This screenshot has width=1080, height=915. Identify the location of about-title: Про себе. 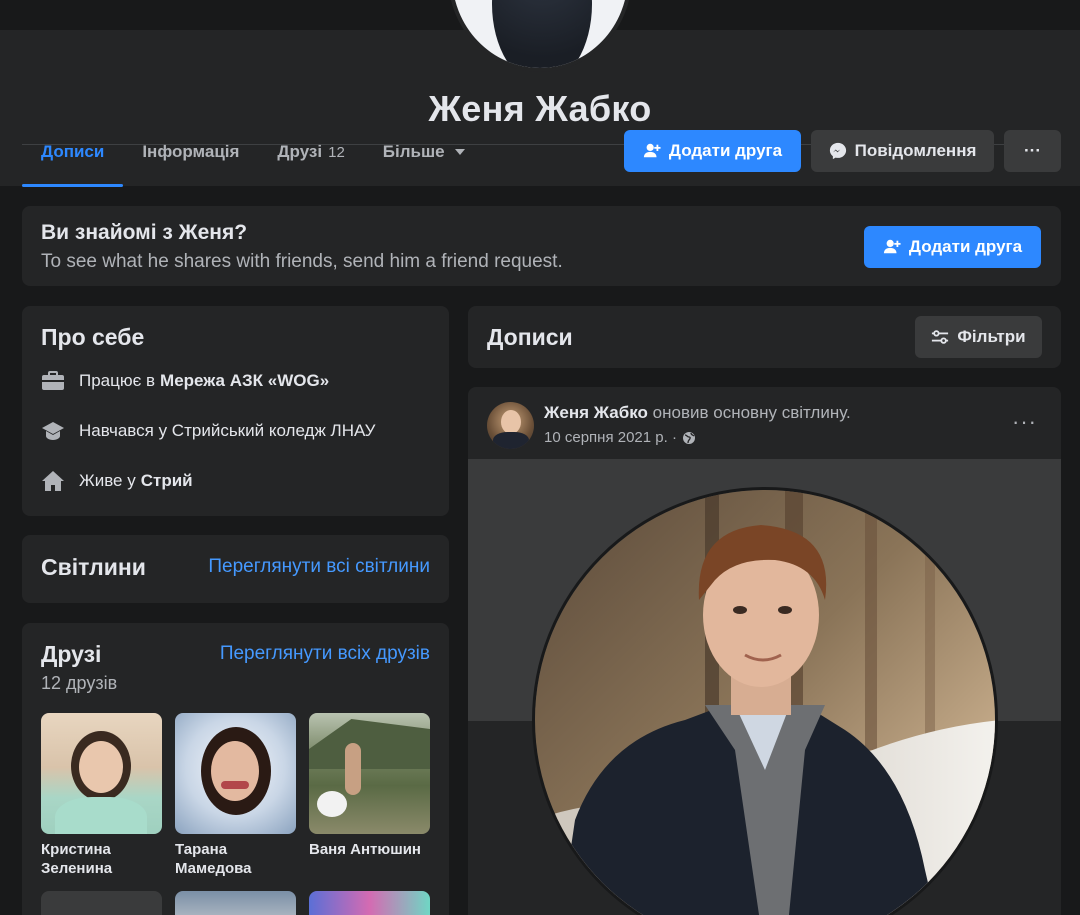
(93, 337).